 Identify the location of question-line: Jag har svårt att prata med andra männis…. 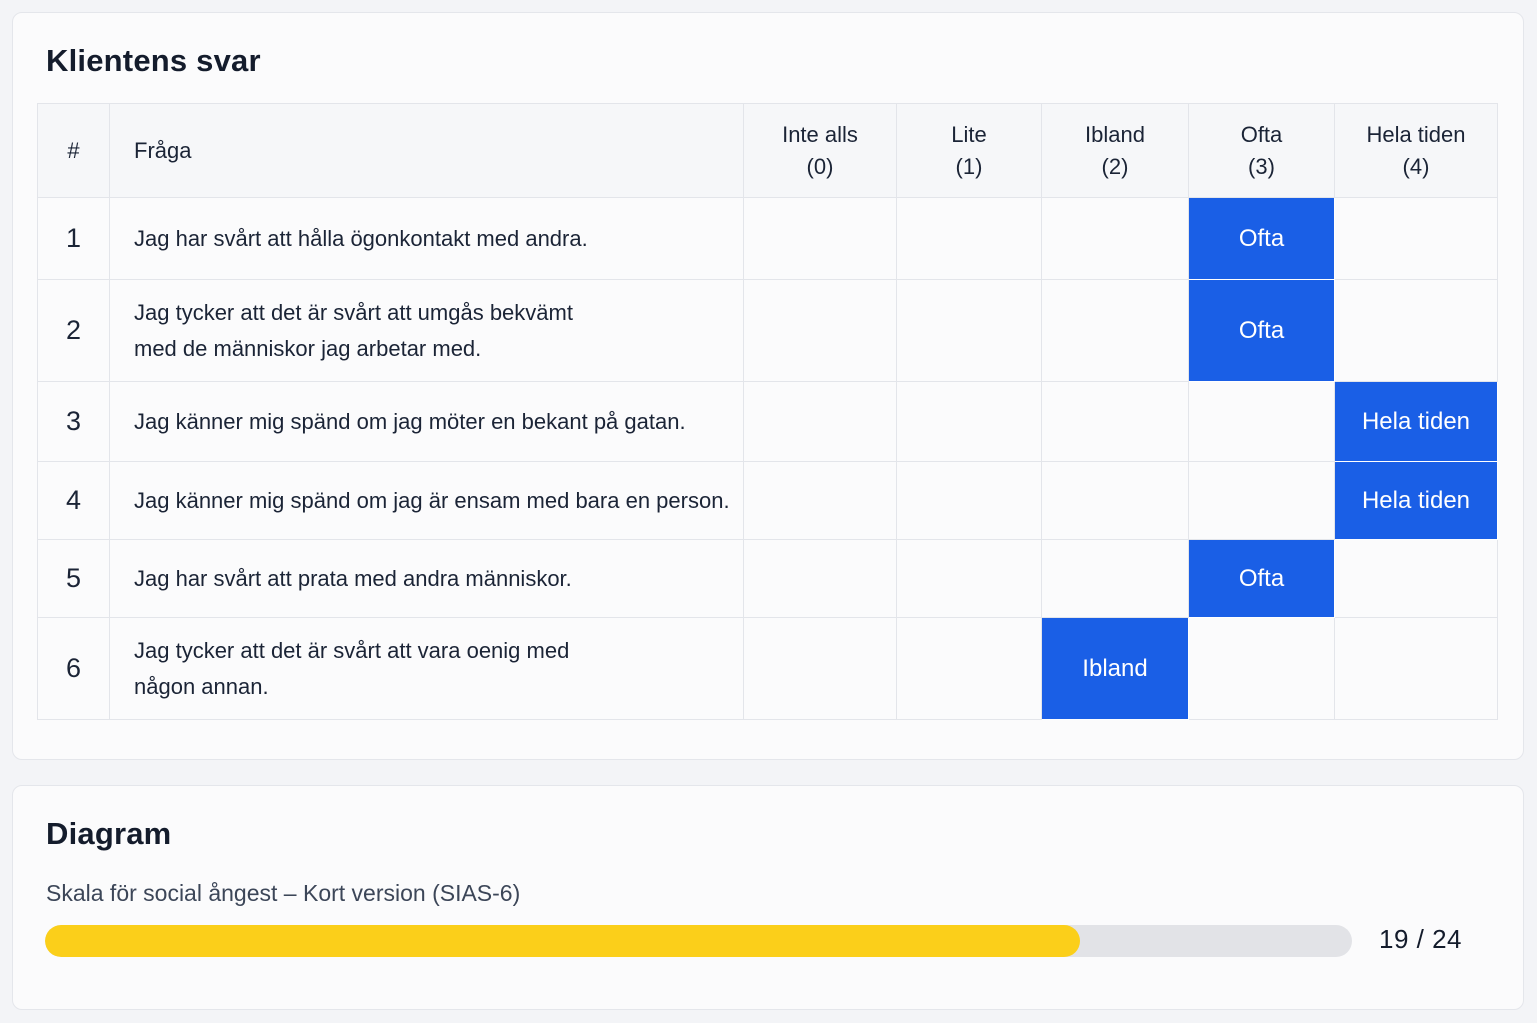
(353, 578).